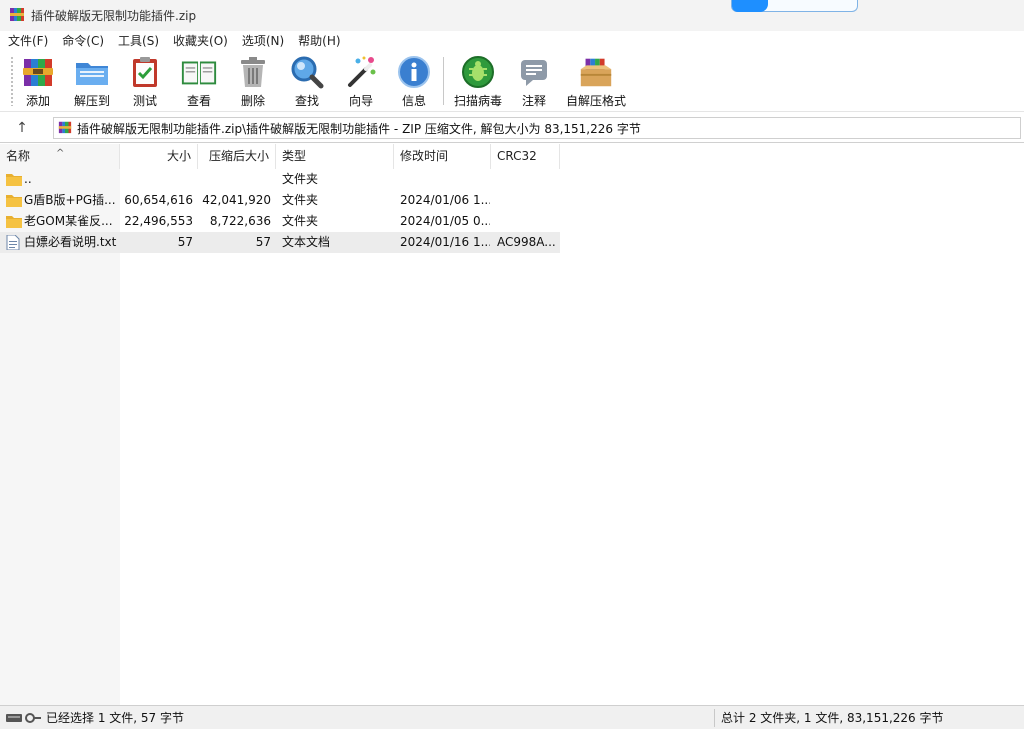 The image size is (1024, 729). What do you see at coordinates (360, 101) in the screenshot?
I see `wizard-label: 向导` at bounding box center [360, 101].